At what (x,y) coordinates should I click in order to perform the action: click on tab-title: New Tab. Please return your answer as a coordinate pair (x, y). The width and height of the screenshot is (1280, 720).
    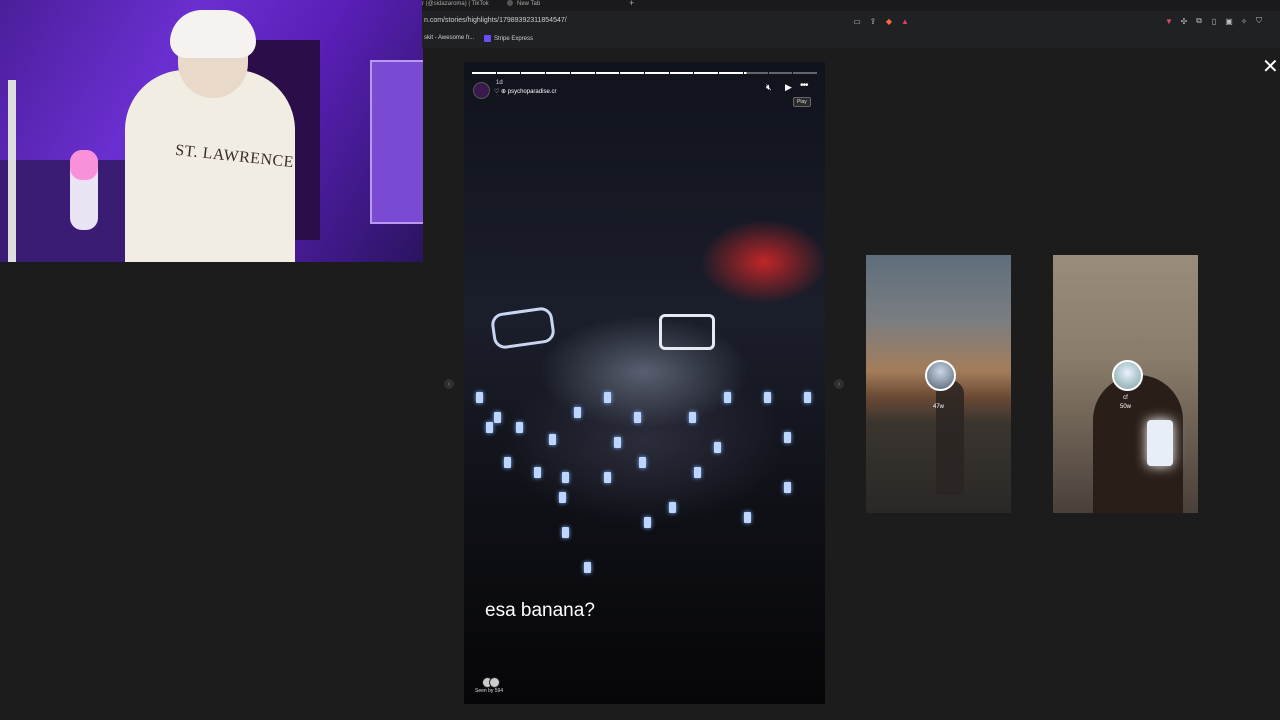
    Looking at the image, I should click on (529, 4).